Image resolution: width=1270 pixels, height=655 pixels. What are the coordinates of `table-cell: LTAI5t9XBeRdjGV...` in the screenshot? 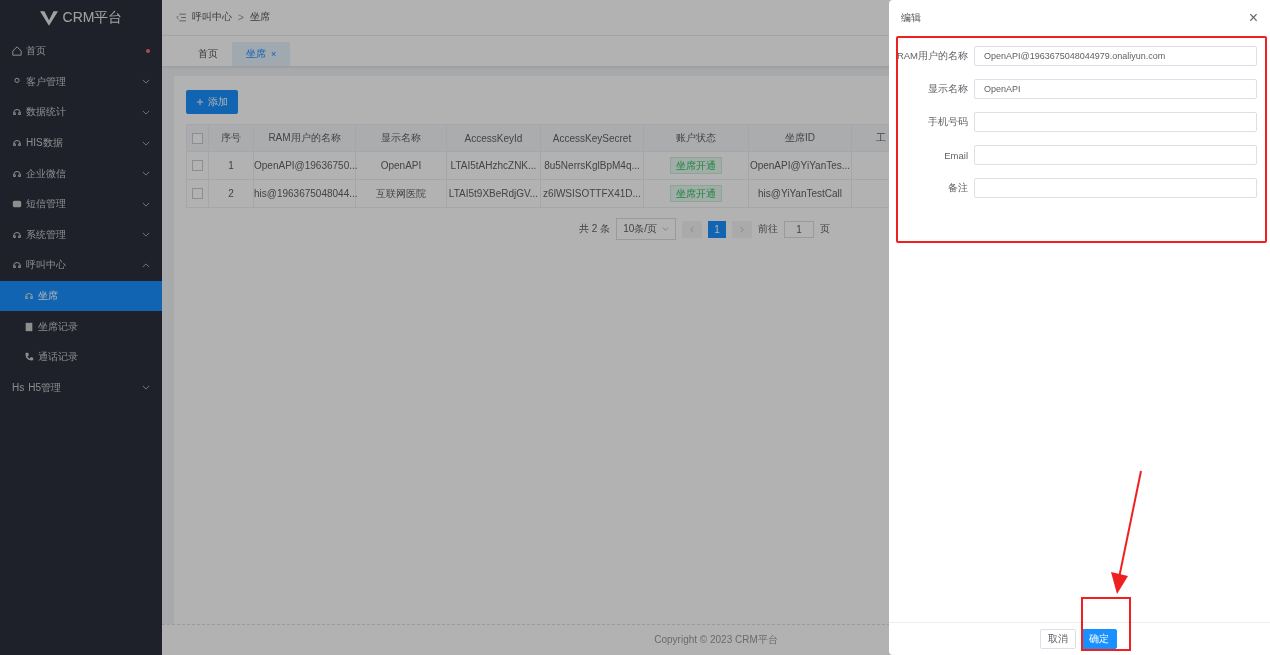 It's located at (493, 193).